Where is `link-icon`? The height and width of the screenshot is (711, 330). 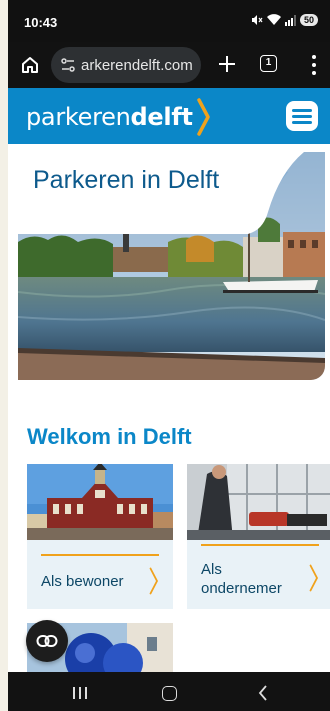
link-icon is located at coordinates (47, 641).